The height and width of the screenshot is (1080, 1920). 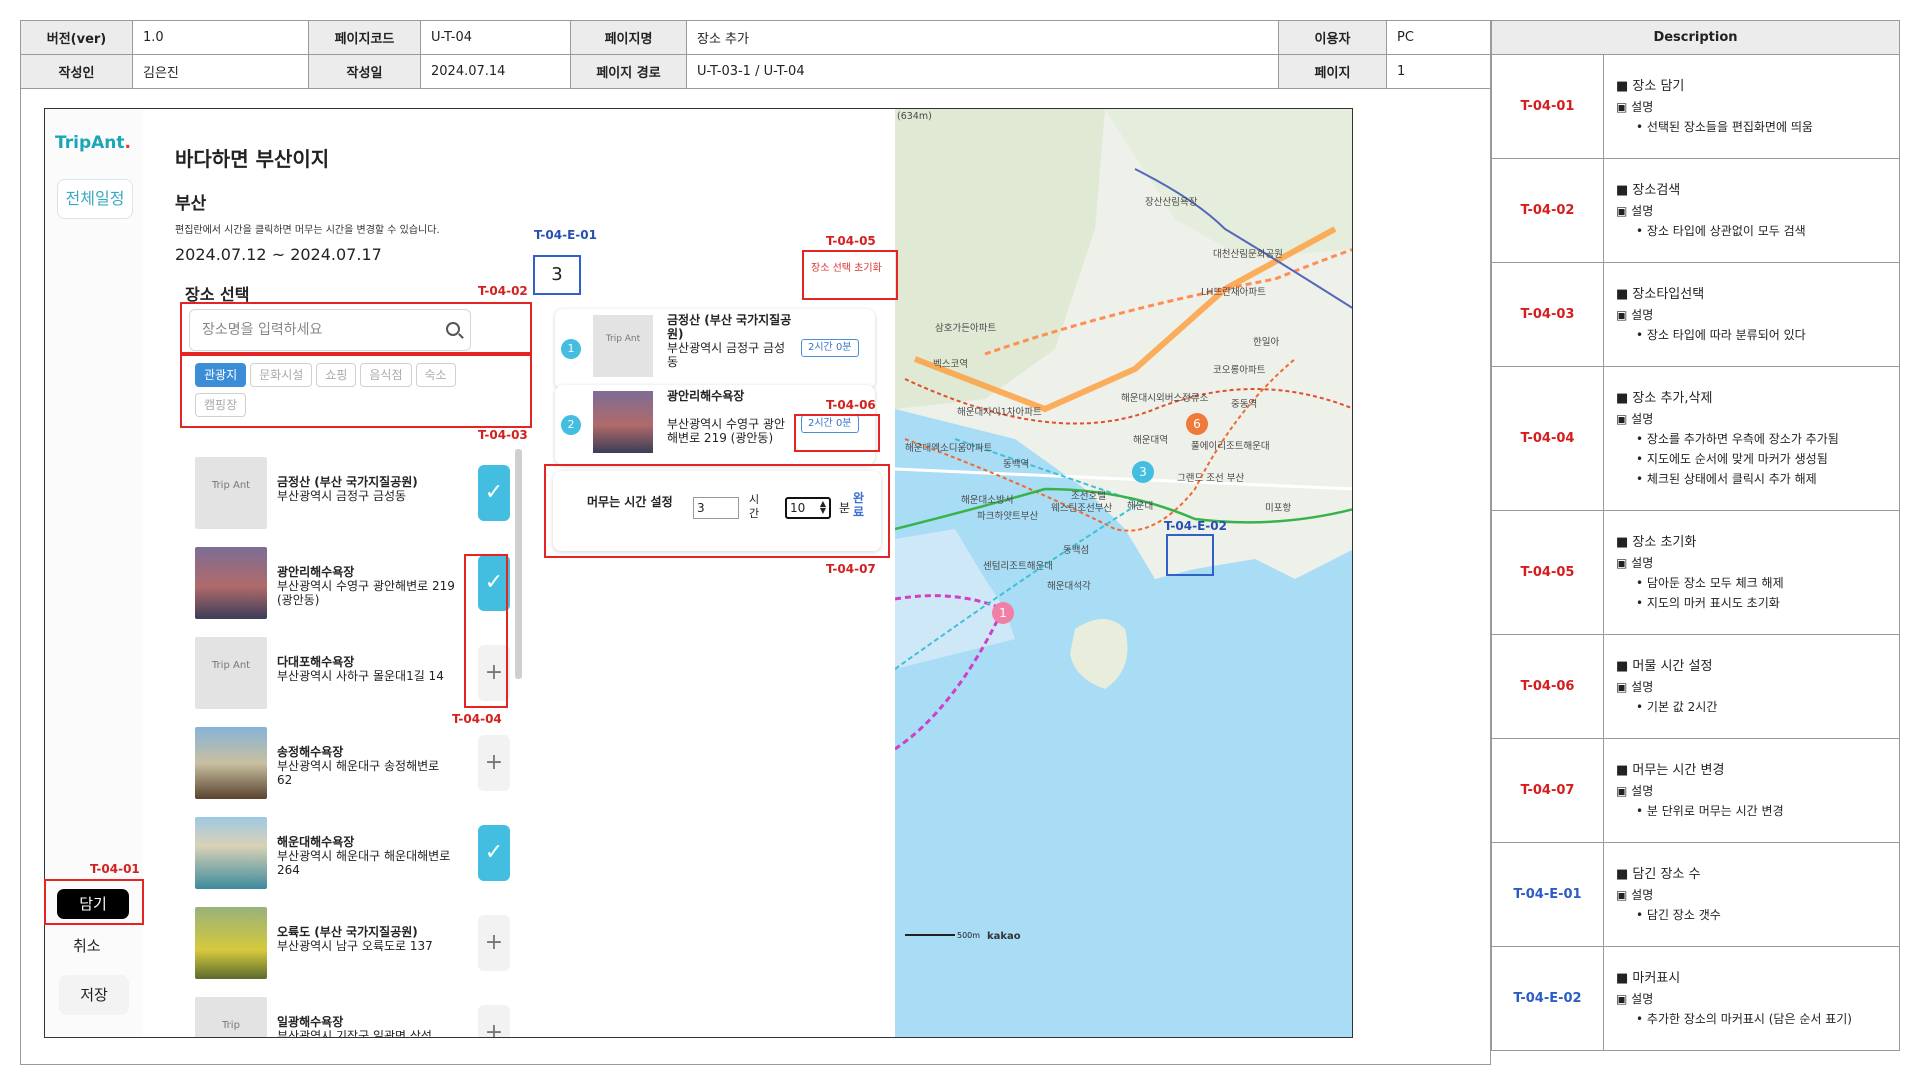 I want to click on desc-code: T-04-04, so click(x=1547, y=438).